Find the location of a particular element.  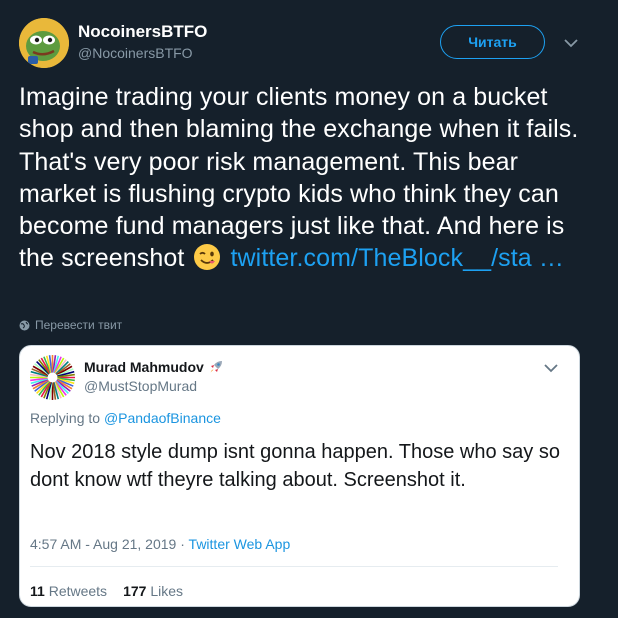

rocket-emoji is located at coordinates (216, 367).